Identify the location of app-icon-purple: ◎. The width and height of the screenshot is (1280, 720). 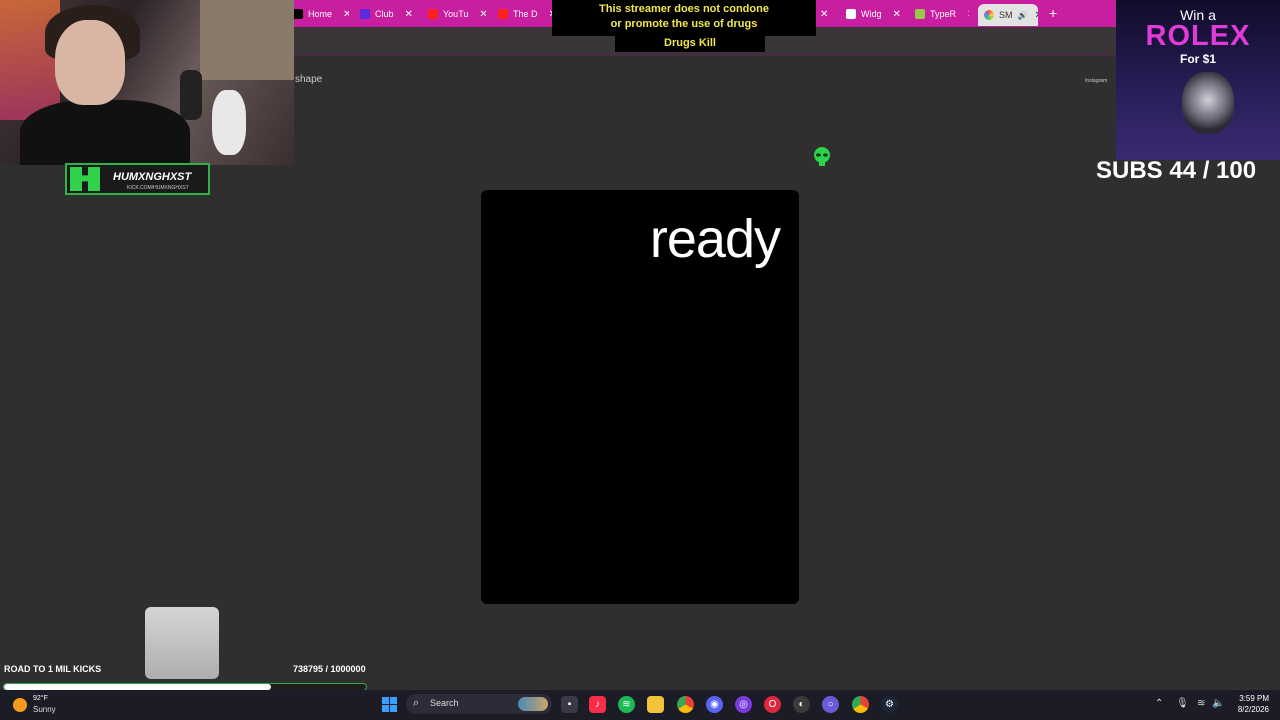
(743, 704).